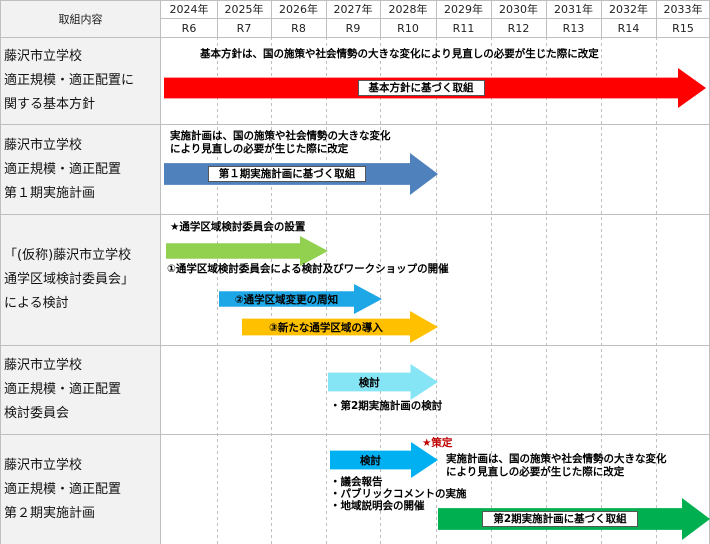 The height and width of the screenshot is (544, 710). Describe the element at coordinates (463, 9) in the screenshot. I see `year-header-cell: 2029年` at that location.